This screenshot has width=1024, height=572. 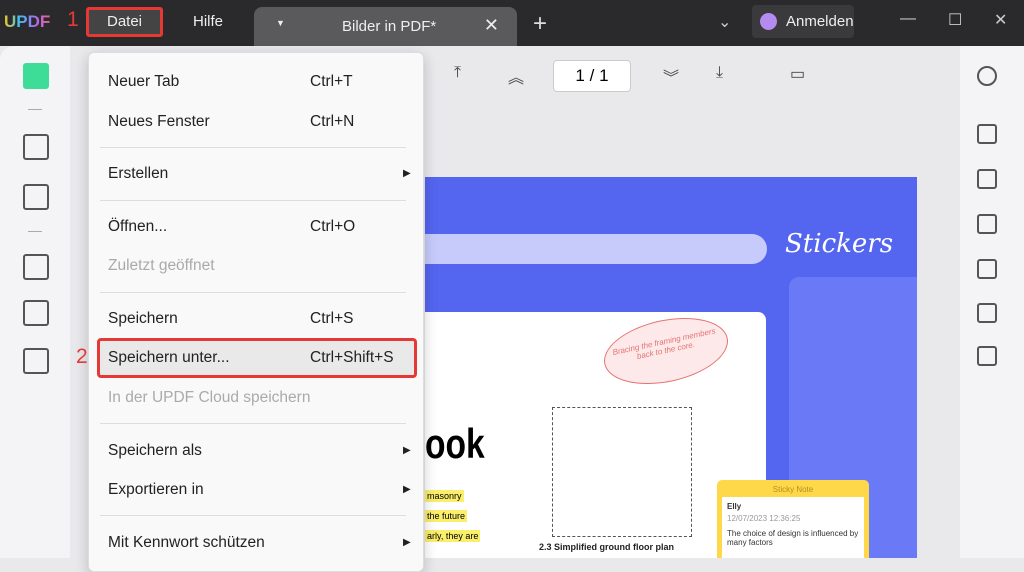 I want to click on menu-shortcut: Ctrl+O, so click(x=333, y=226).